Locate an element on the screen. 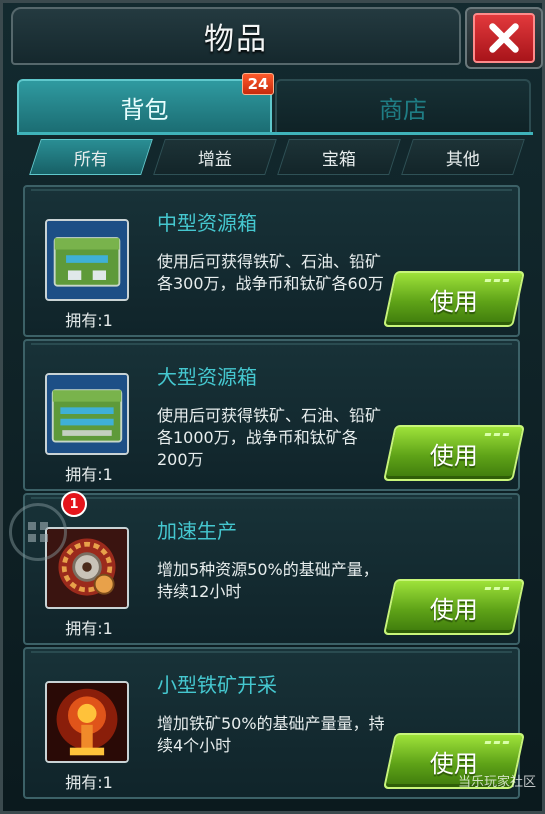  item-name: 大型资源箱 is located at coordinates (207, 377).